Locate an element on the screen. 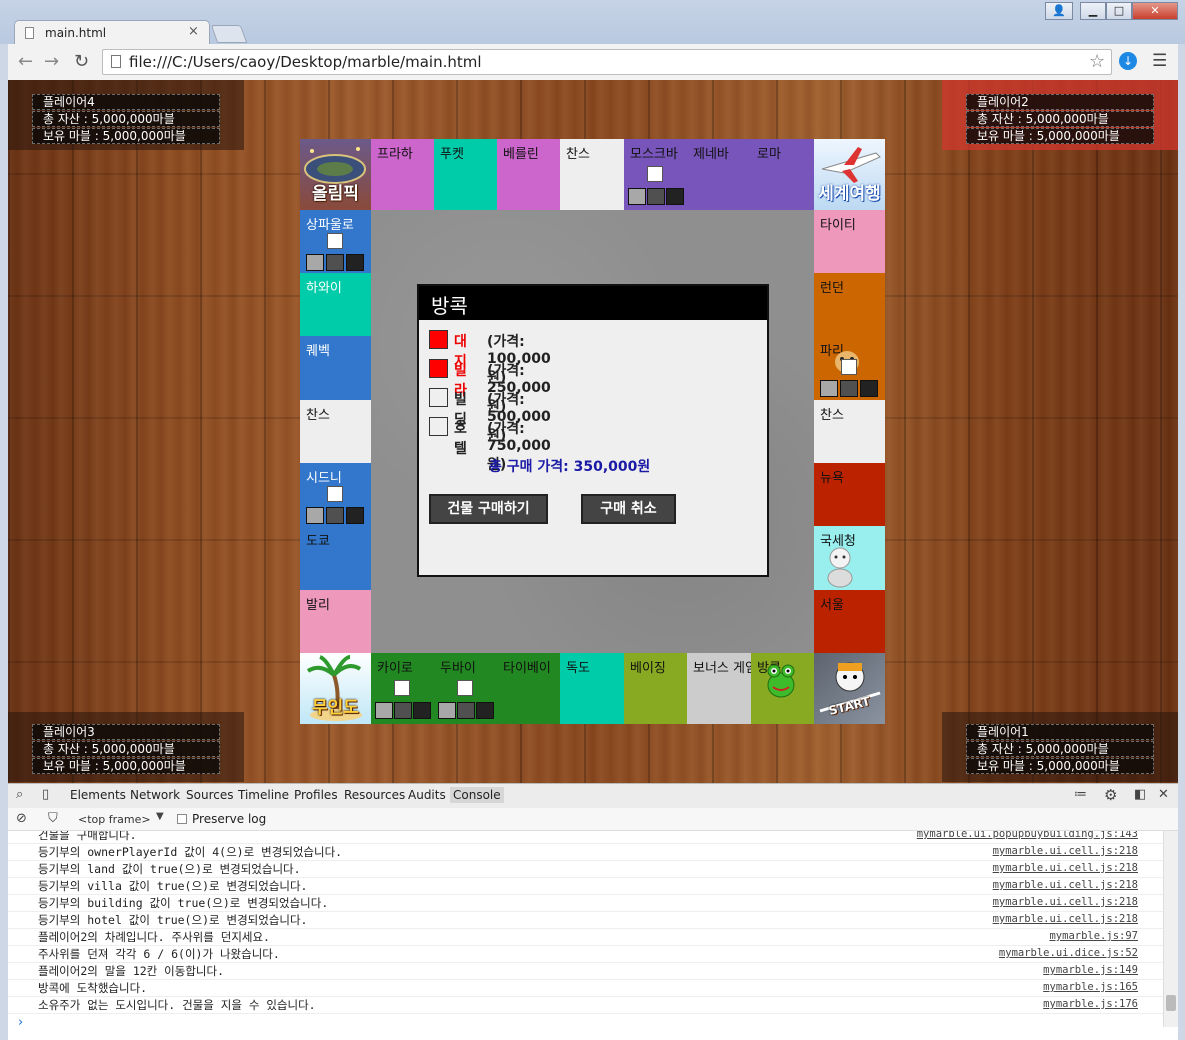  cell-sydney: 시드니 is located at coordinates (335, 494).